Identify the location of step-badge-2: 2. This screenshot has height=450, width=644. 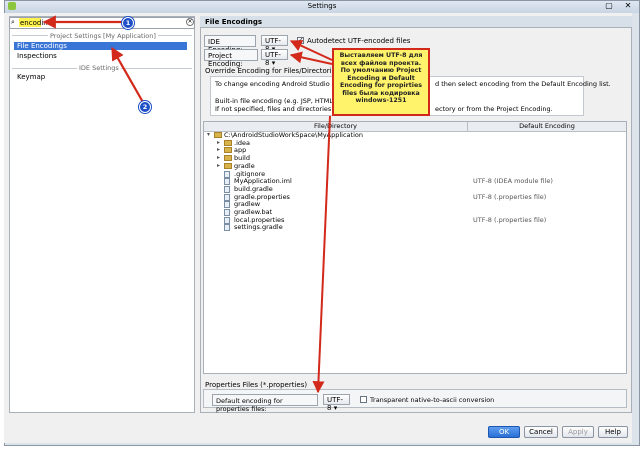
(145, 107).